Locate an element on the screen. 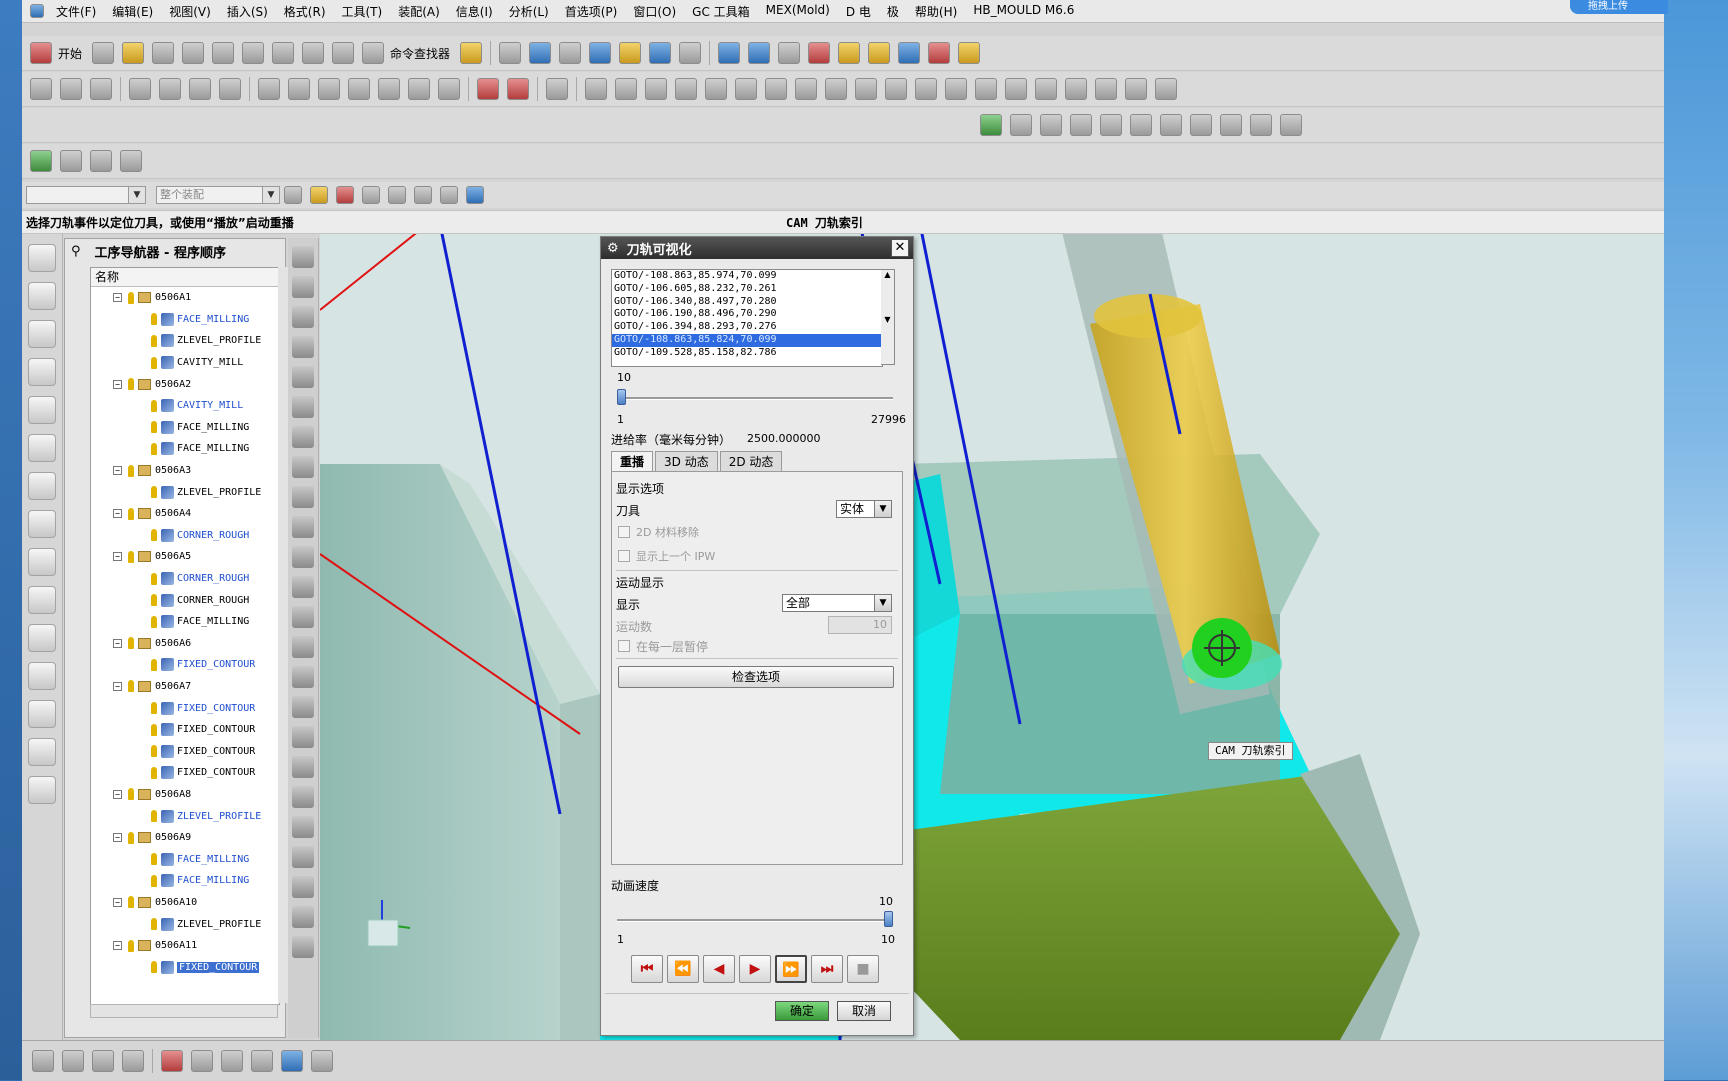 The width and height of the screenshot is (1728, 1081). fit-view-icon is located at coordinates (540, 53).